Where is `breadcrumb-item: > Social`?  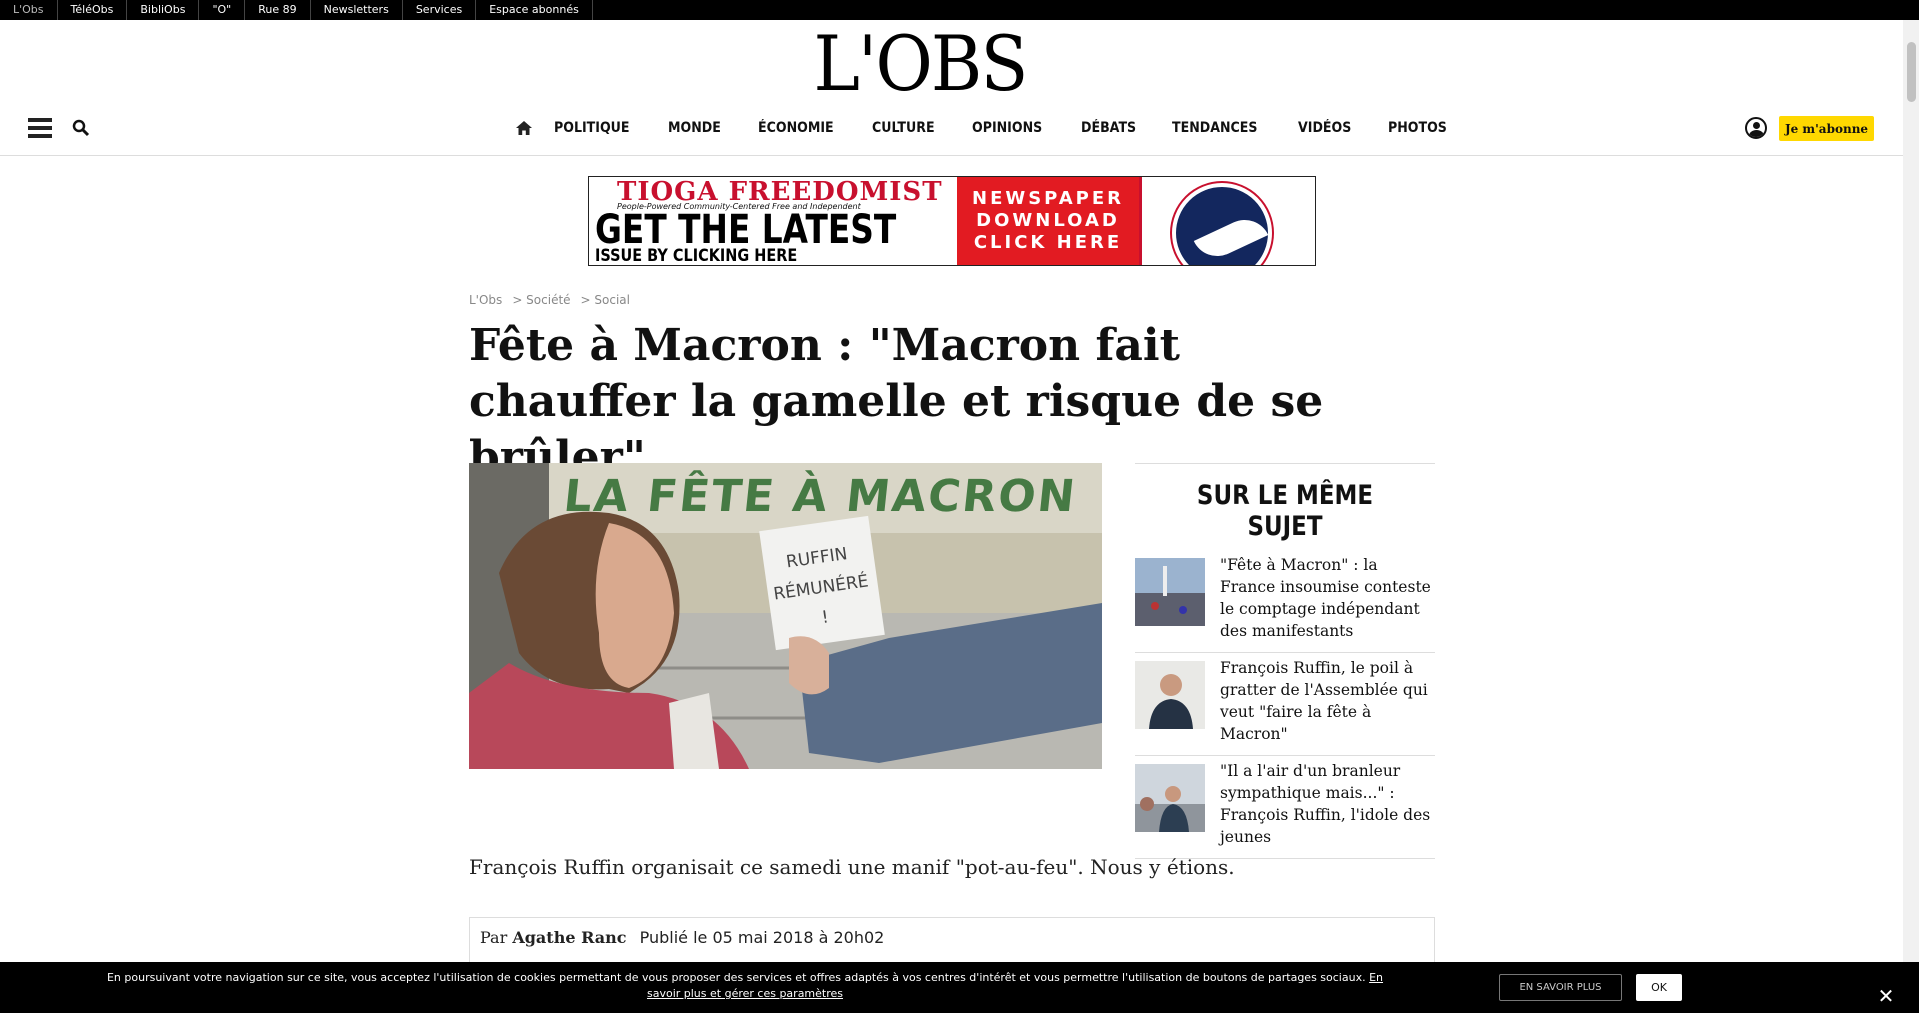 breadcrumb-item: > Social is located at coordinates (605, 300).